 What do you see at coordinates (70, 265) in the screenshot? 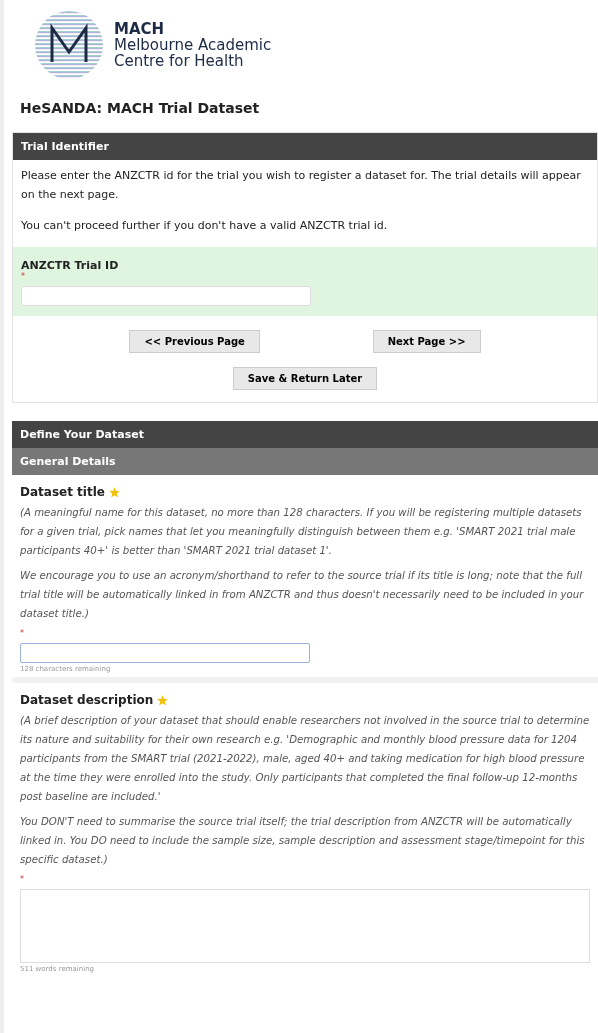
I see `field-label: ANZCTR Trial ID` at bounding box center [70, 265].